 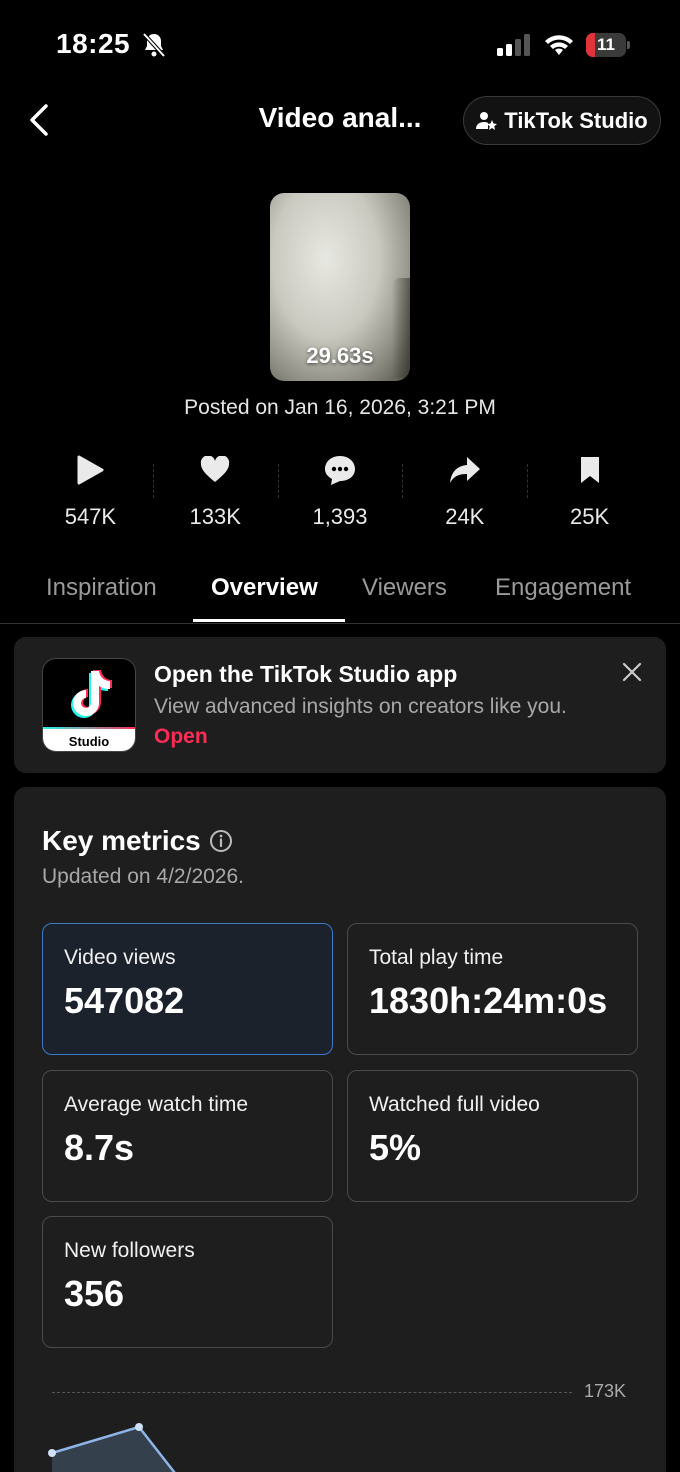 I want to click on metric-tile-video-views: Video views 547082, so click(x=187, y=989).